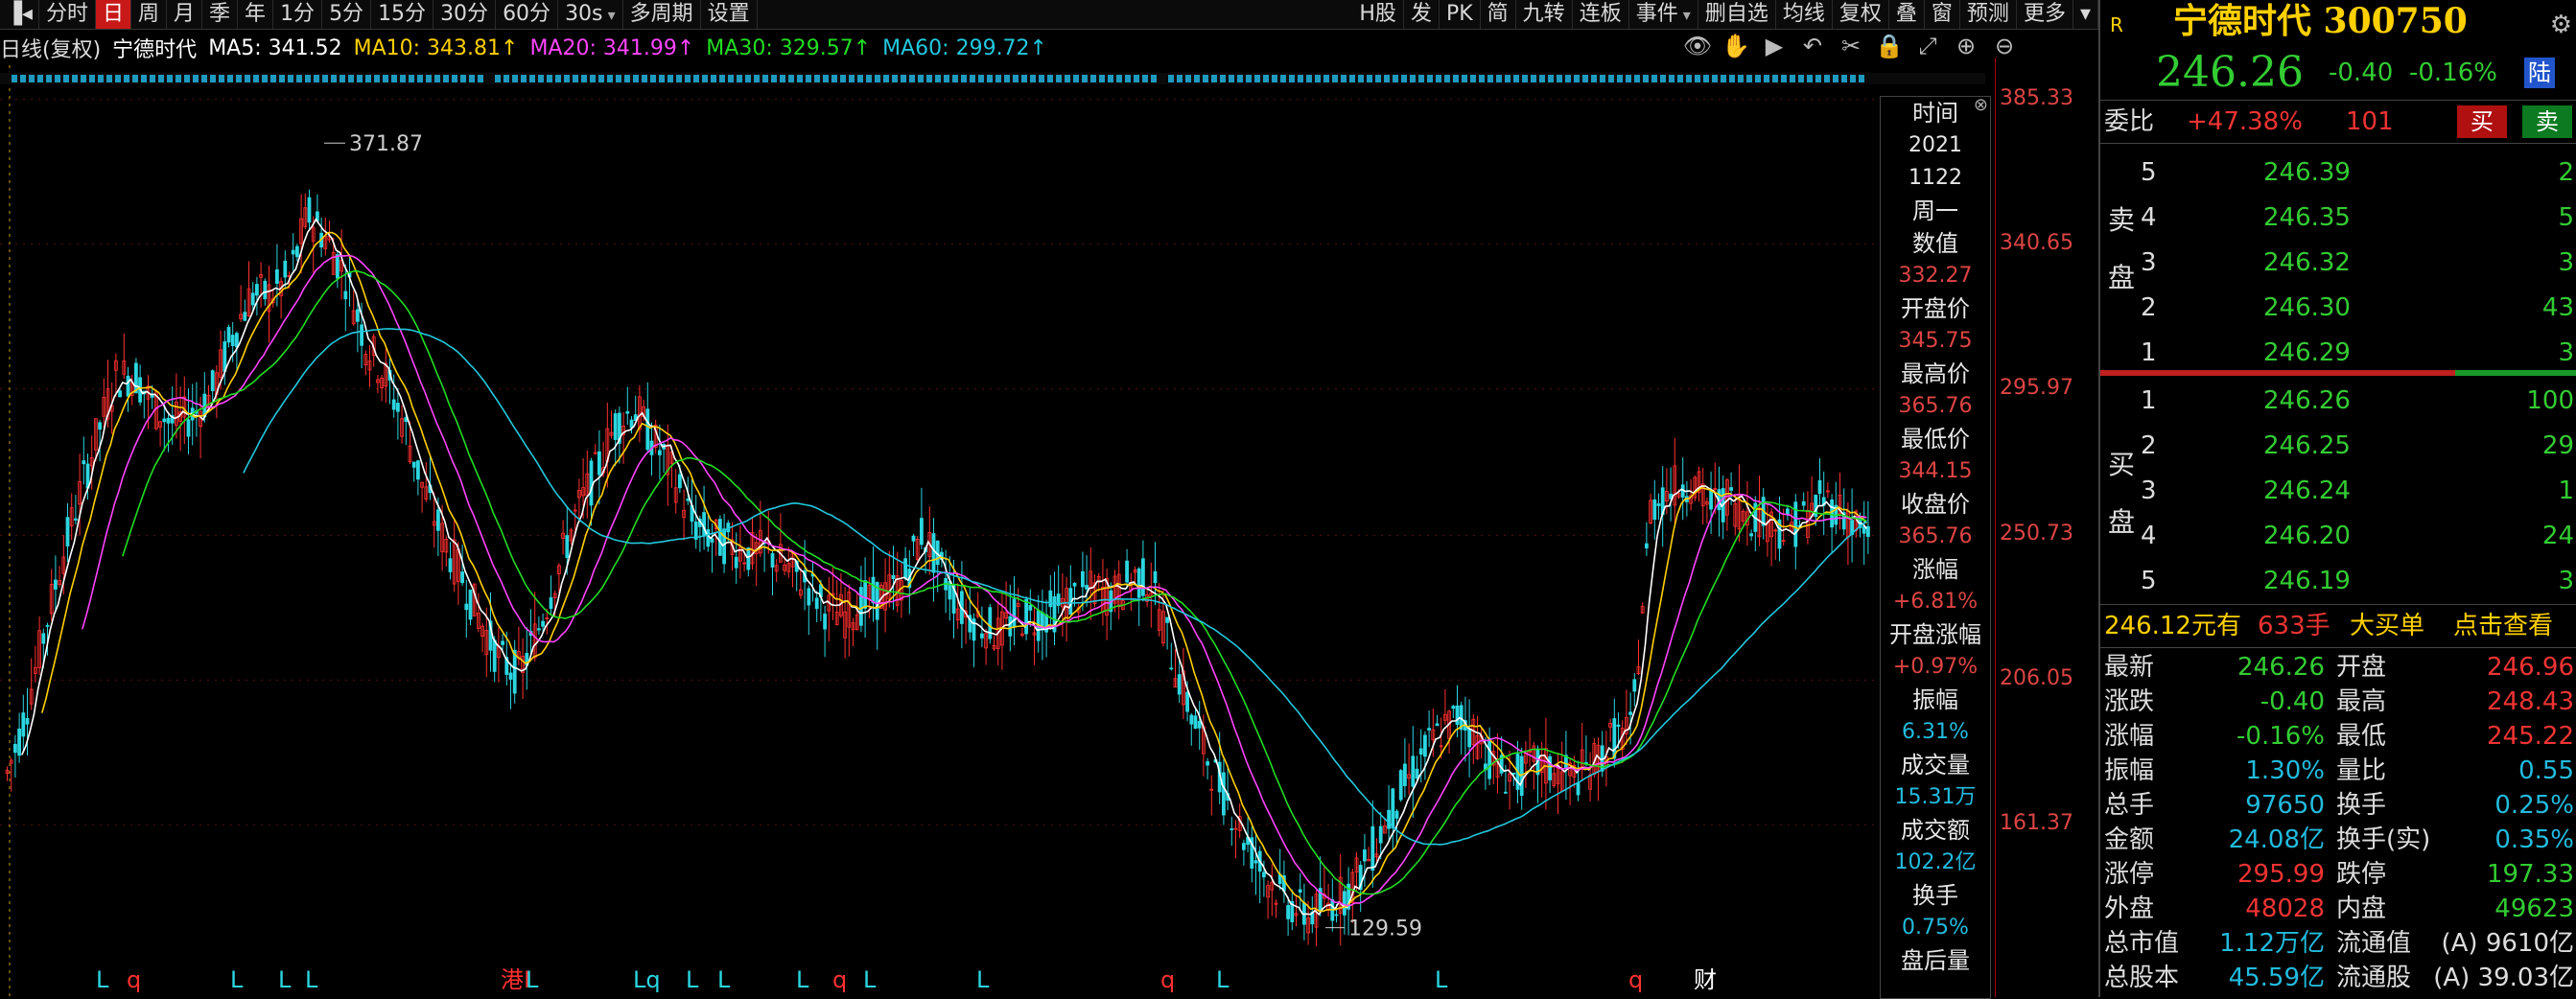 Image resolution: width=2576 pixels, height=999 pixels. What do you see at coordinates (1935, 797) in the screenshot?
I see `datawin-value: 15.31万` at bounding box center [1935, 797].